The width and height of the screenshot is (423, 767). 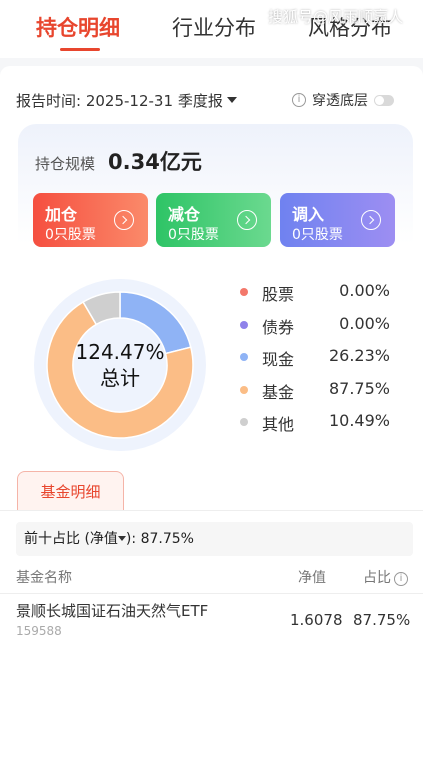 I want to click on legend-name: 股票, so click(x=278, y=294).